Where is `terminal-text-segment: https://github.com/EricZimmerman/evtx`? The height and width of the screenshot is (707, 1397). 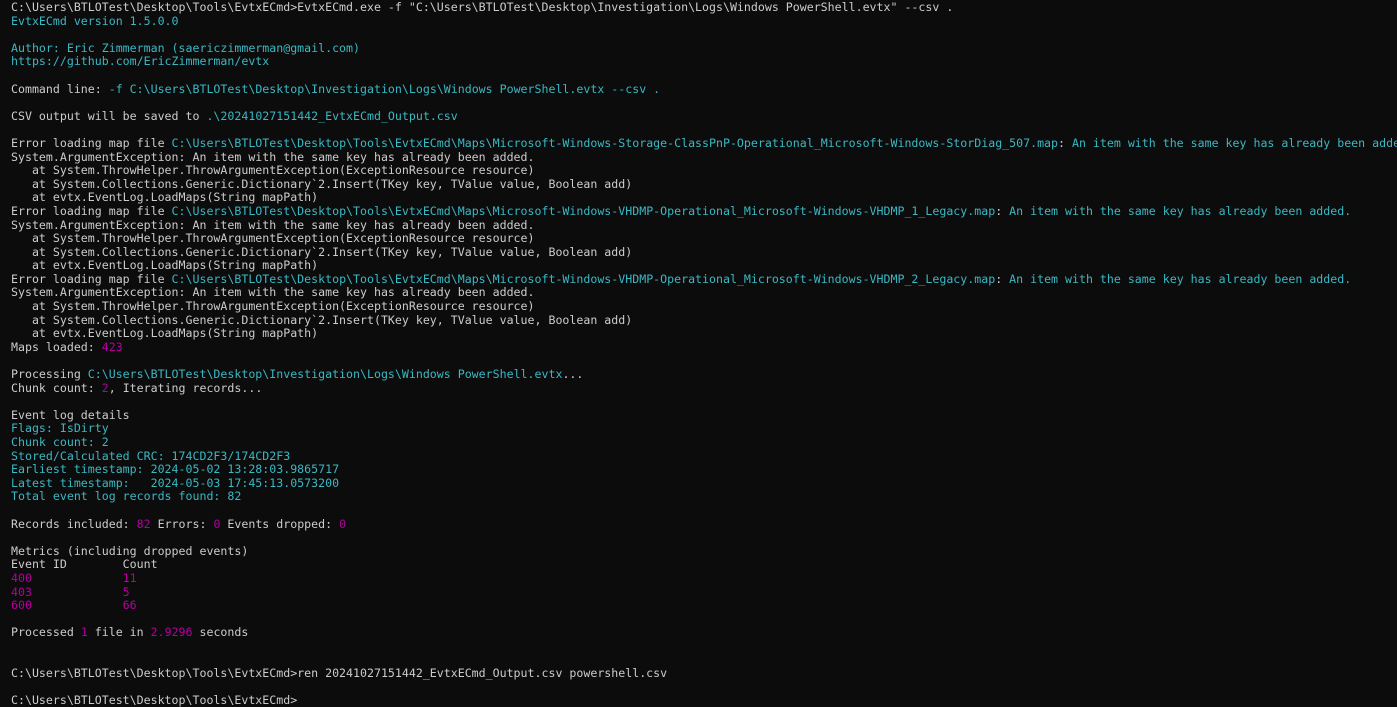
terminal-text-segment: https://github.com/EricZimmerman/evtx is located at coordinates (140, 62).